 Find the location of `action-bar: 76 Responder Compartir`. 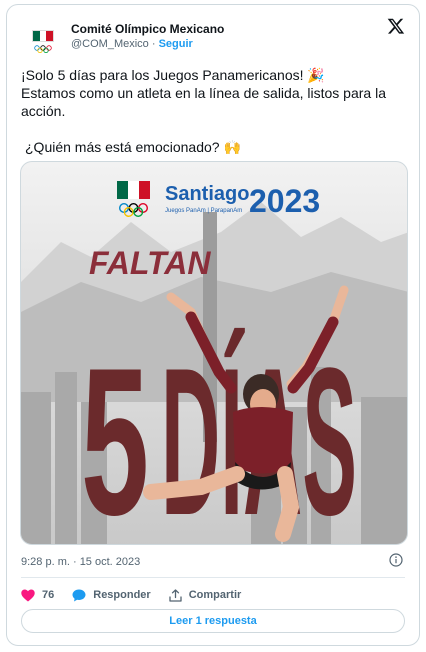

action-bar: 76 Responder Compartir is located at coordinates (140, 595).